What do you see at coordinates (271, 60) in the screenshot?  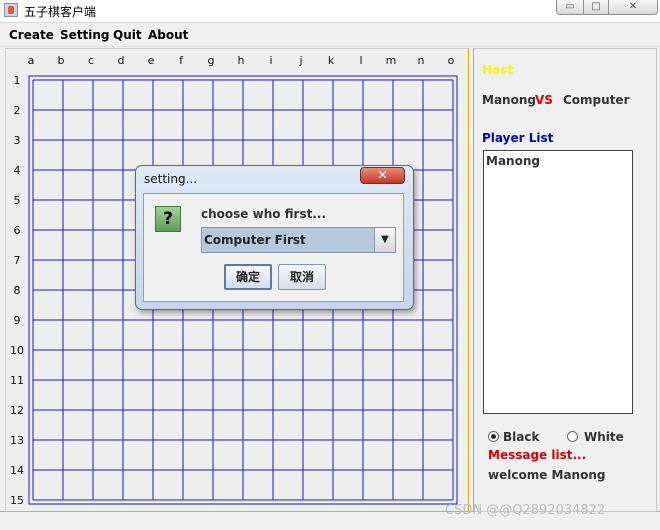 I see `column-label: i` at bounding box center [271, 60].